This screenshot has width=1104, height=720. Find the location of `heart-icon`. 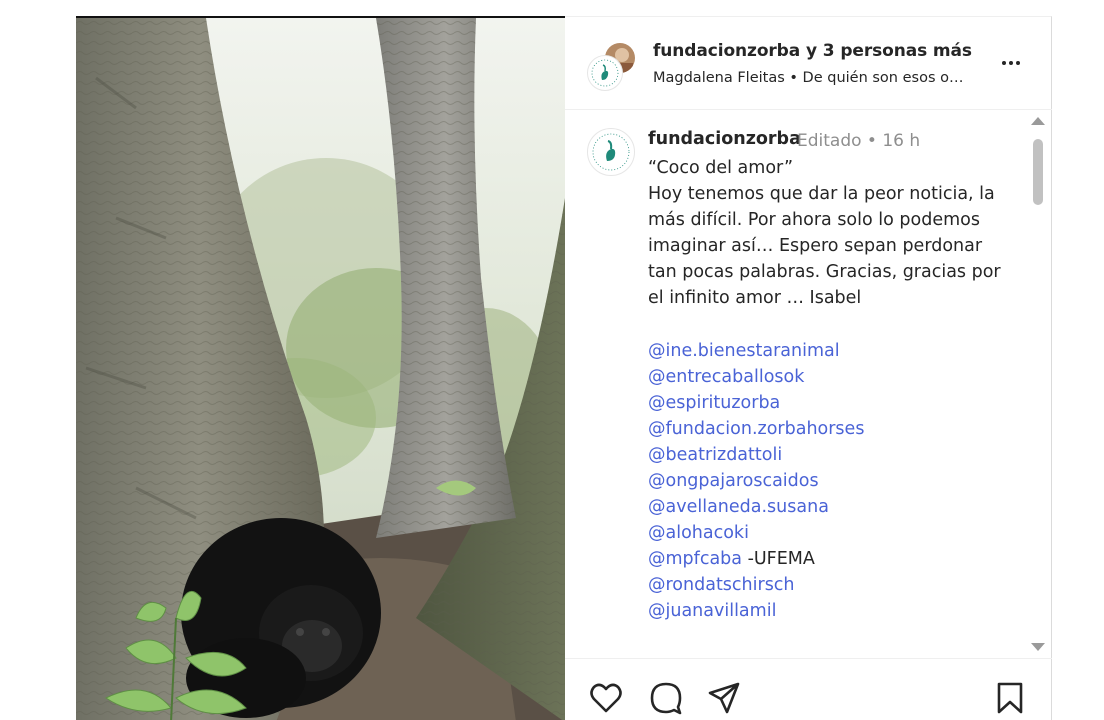

heart-icon is located at coordinates (606, 698).